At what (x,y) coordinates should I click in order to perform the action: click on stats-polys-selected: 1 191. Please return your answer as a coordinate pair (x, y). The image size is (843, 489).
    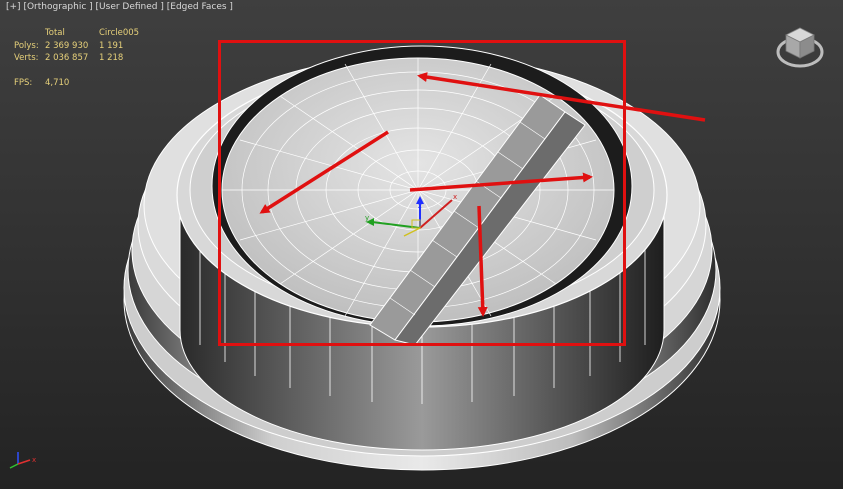
    Looking at the image, I should click on (111, 45).